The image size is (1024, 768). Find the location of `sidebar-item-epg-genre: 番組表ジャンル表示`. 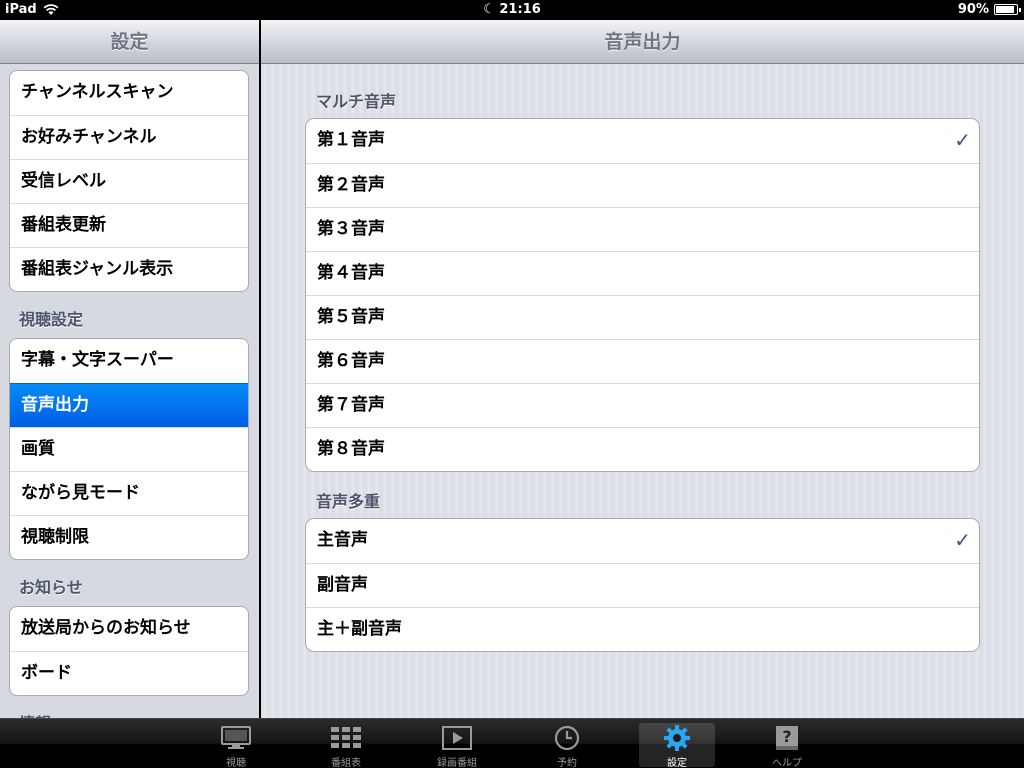

sidebar-item-epg-genre: 番組表ジャンル表示 is located at coordinates (129, 269).